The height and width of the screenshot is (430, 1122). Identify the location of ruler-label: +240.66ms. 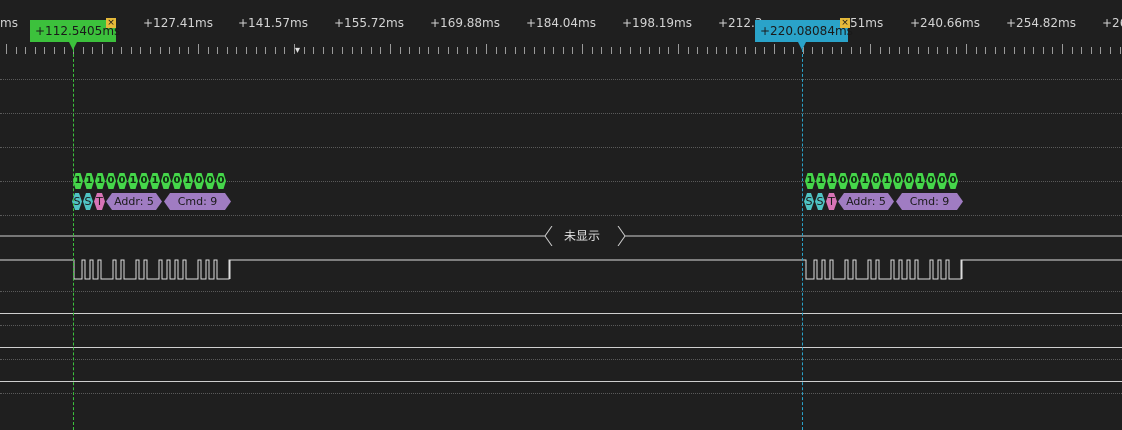
(945, 23).